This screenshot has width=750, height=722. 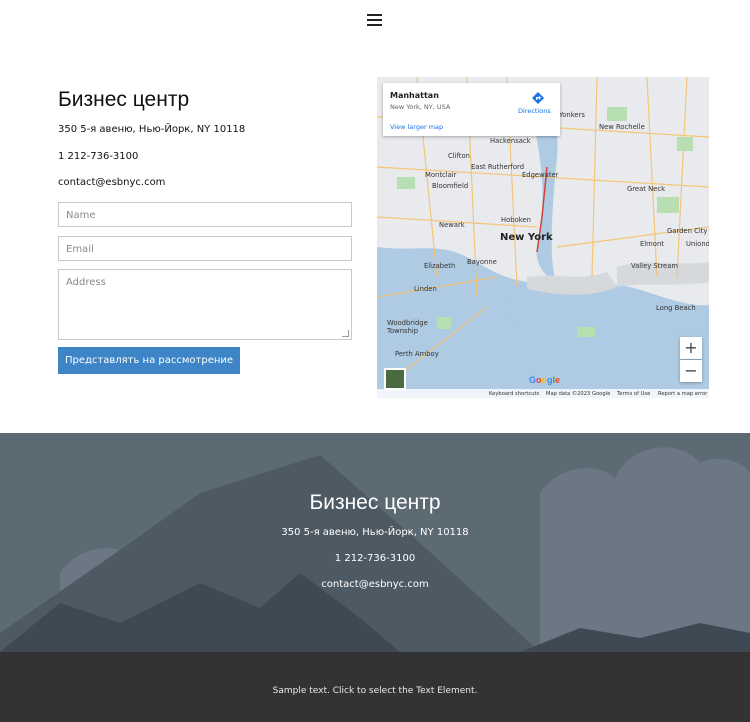 I want to click on map-label-woodbridge: Woodbridge Township, so click(x=407, y=327).